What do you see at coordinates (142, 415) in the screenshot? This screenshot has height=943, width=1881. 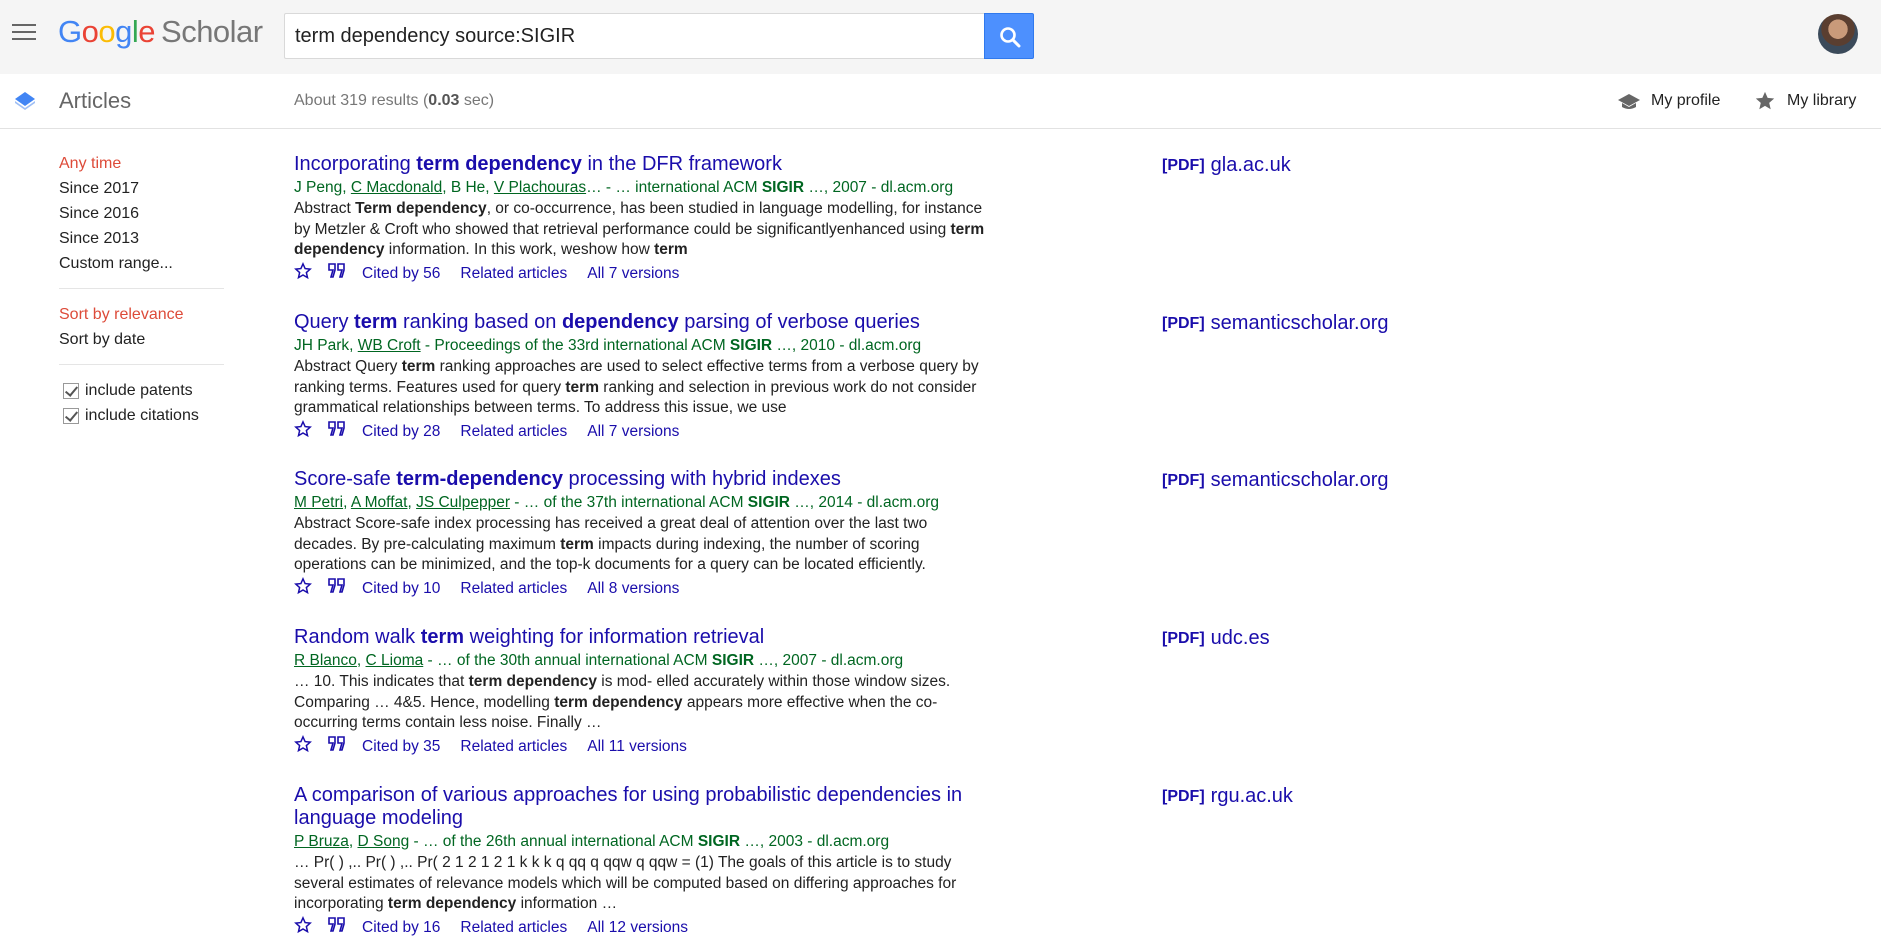 I see `checkbox-label: include citations` at bounding box center [142, 415].